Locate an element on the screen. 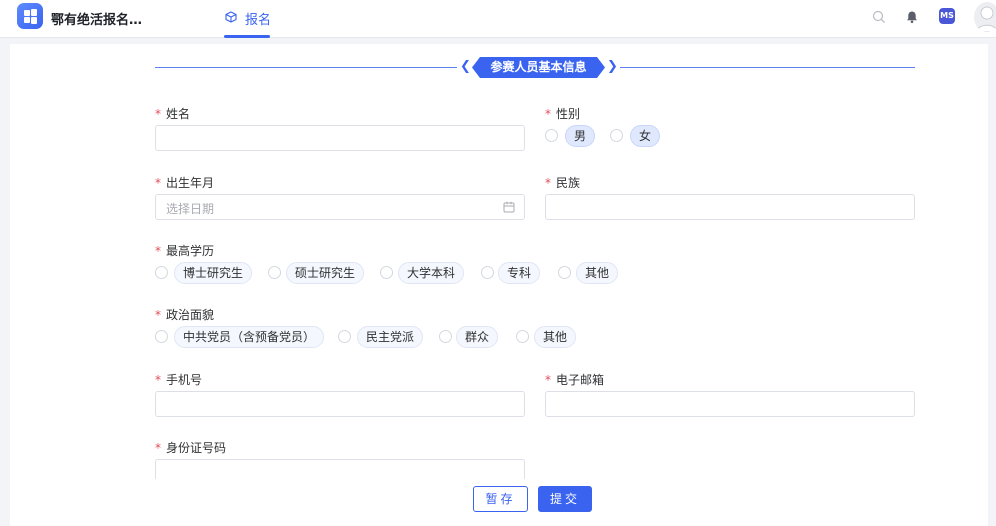 The image size is (996, 526). ethnicity-input is located at coordinates (730, 207).